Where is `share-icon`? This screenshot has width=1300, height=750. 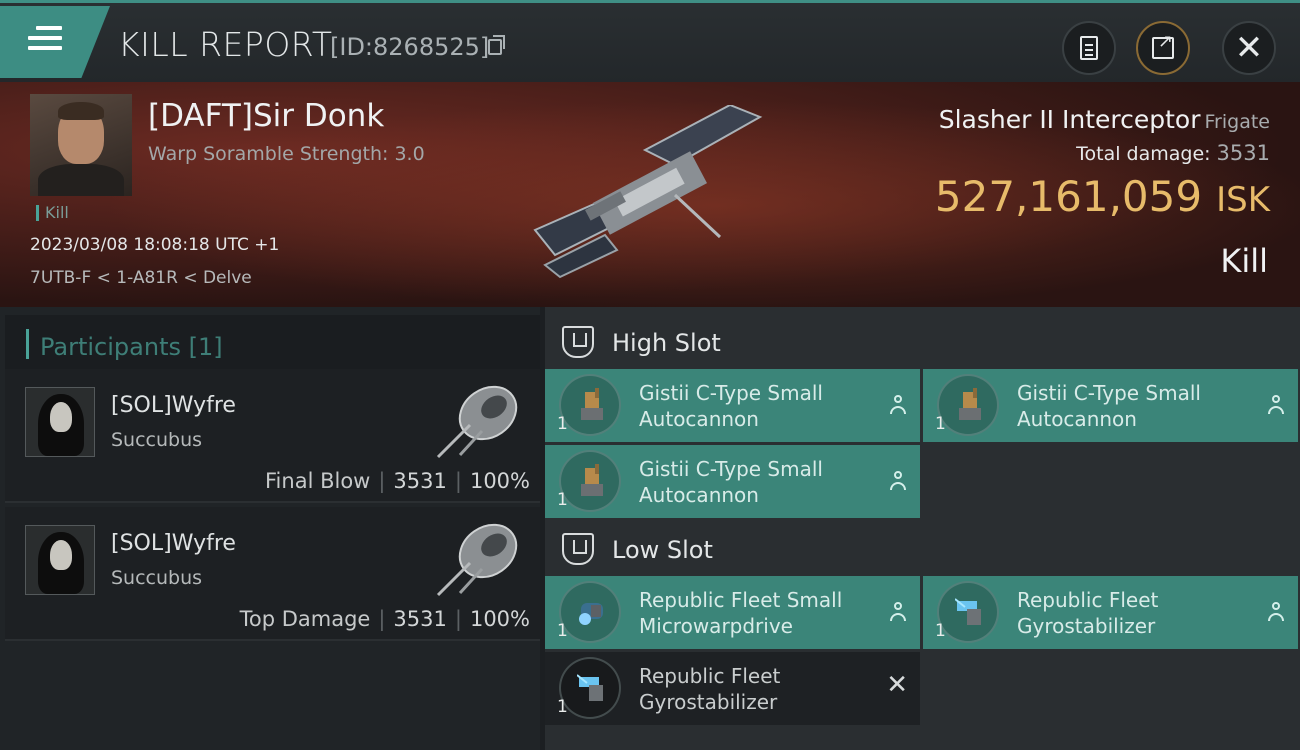 share-icon is located at coordinates (1163, 45).